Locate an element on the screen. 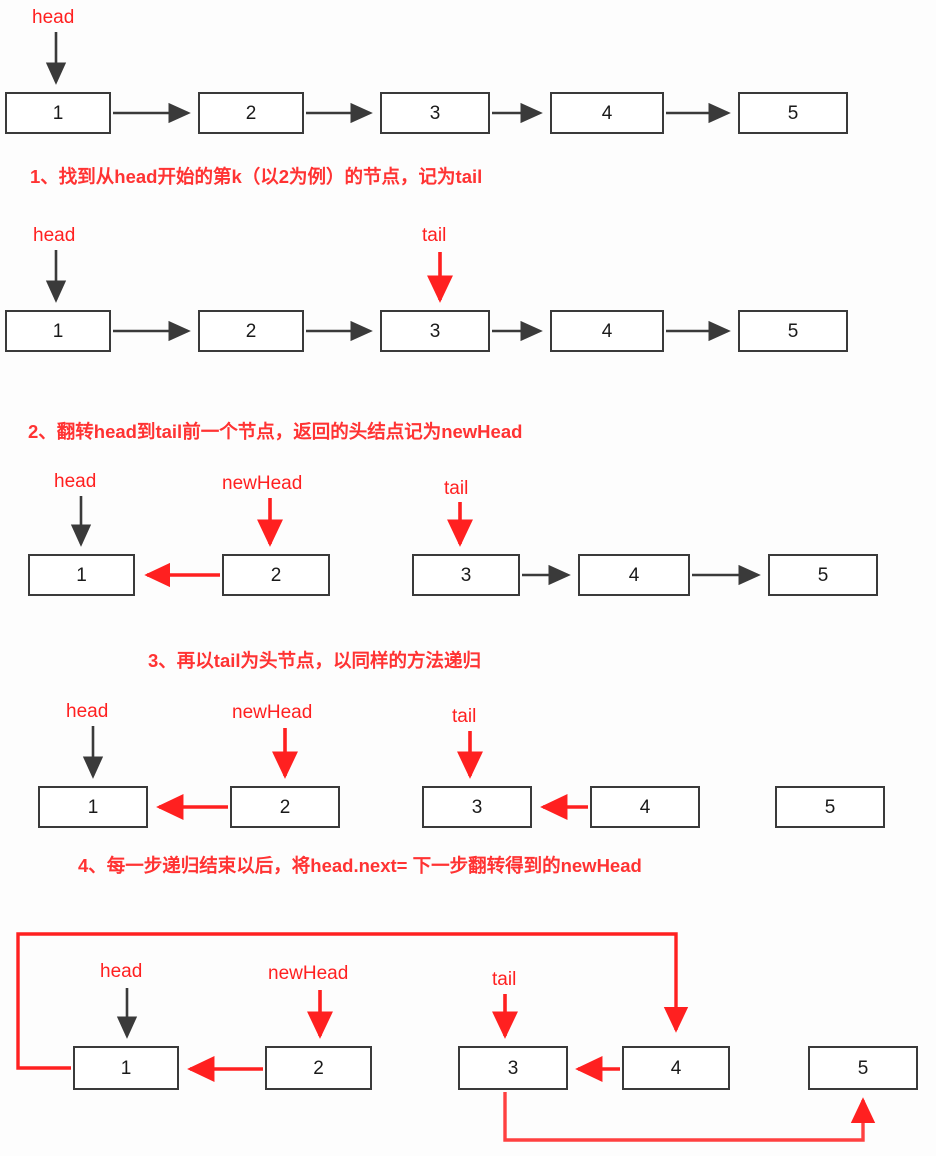 The height and width of the screenshot is (1156, 936). step-caption-1: 1、找到从head开始的第k（以2为例）的节点，记为tail is located at coordinates (256, 176).